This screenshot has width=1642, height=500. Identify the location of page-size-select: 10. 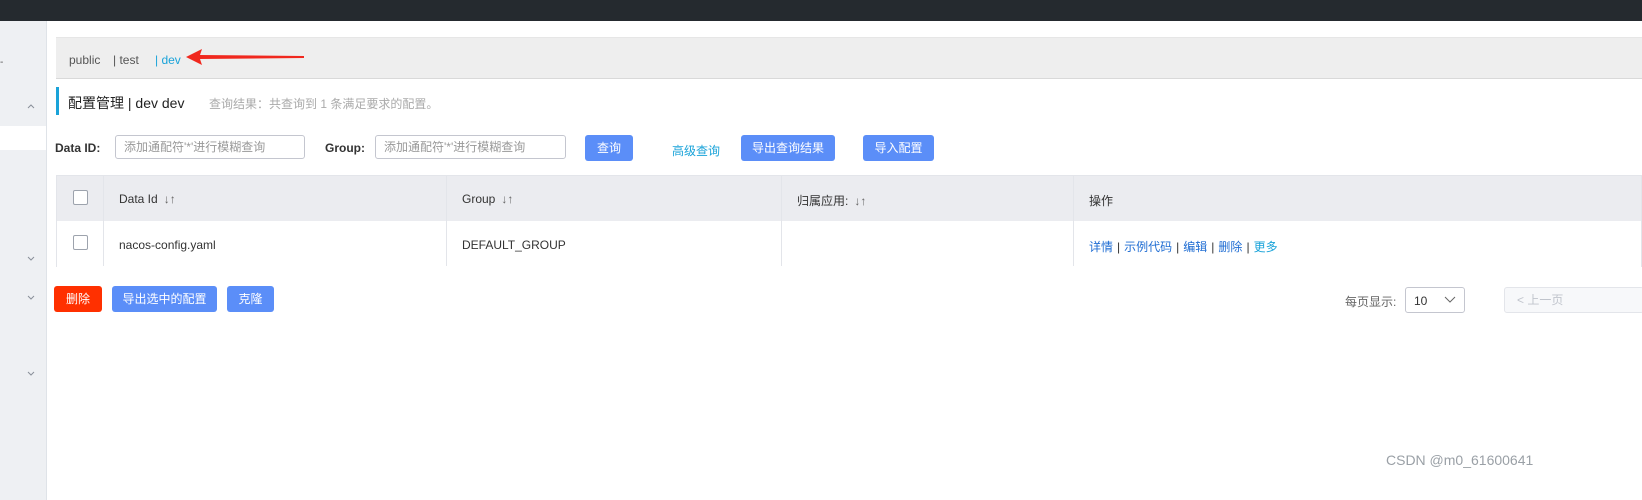
(1435, 300).